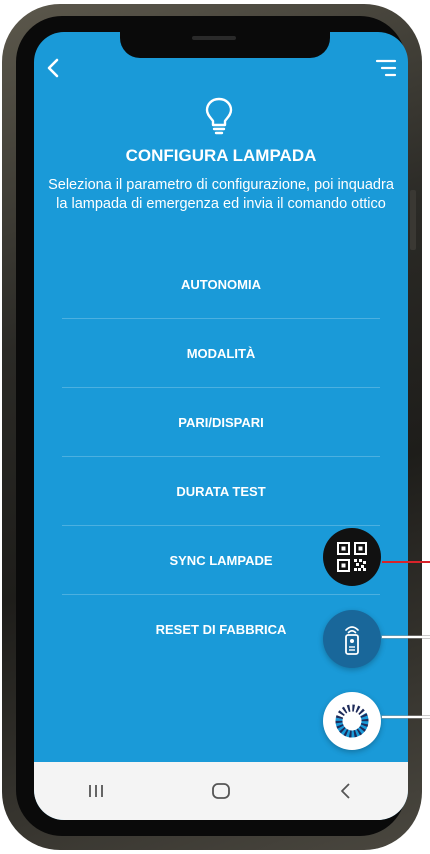 This screenshot has height=854, width=430. What do you see at coordinates (406, 637) in the screenshot?
I see `annotation-pointer-remote` at bounding box center [406, 637].